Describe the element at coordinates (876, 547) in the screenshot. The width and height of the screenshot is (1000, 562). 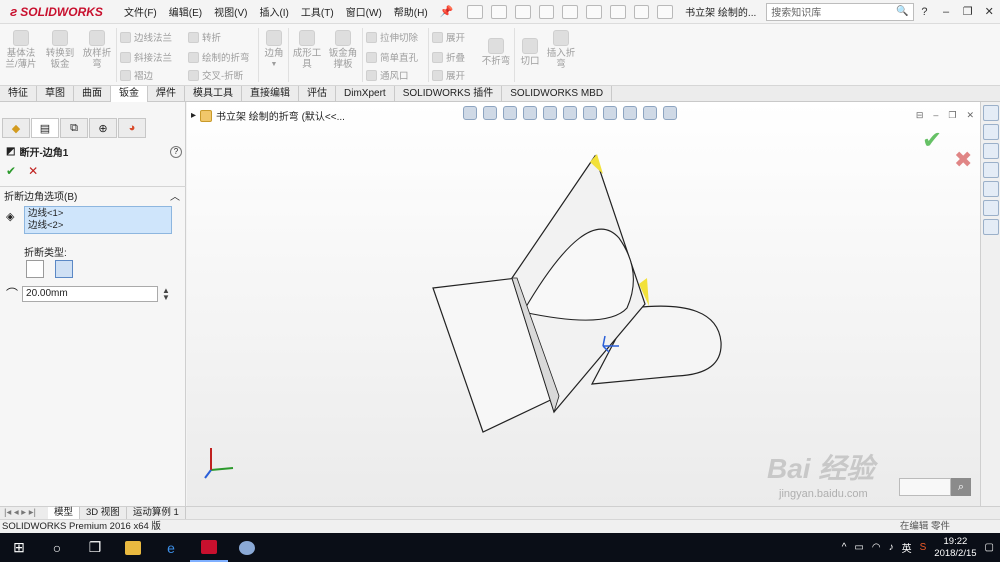
I see `network-icon: ◠` at that location.